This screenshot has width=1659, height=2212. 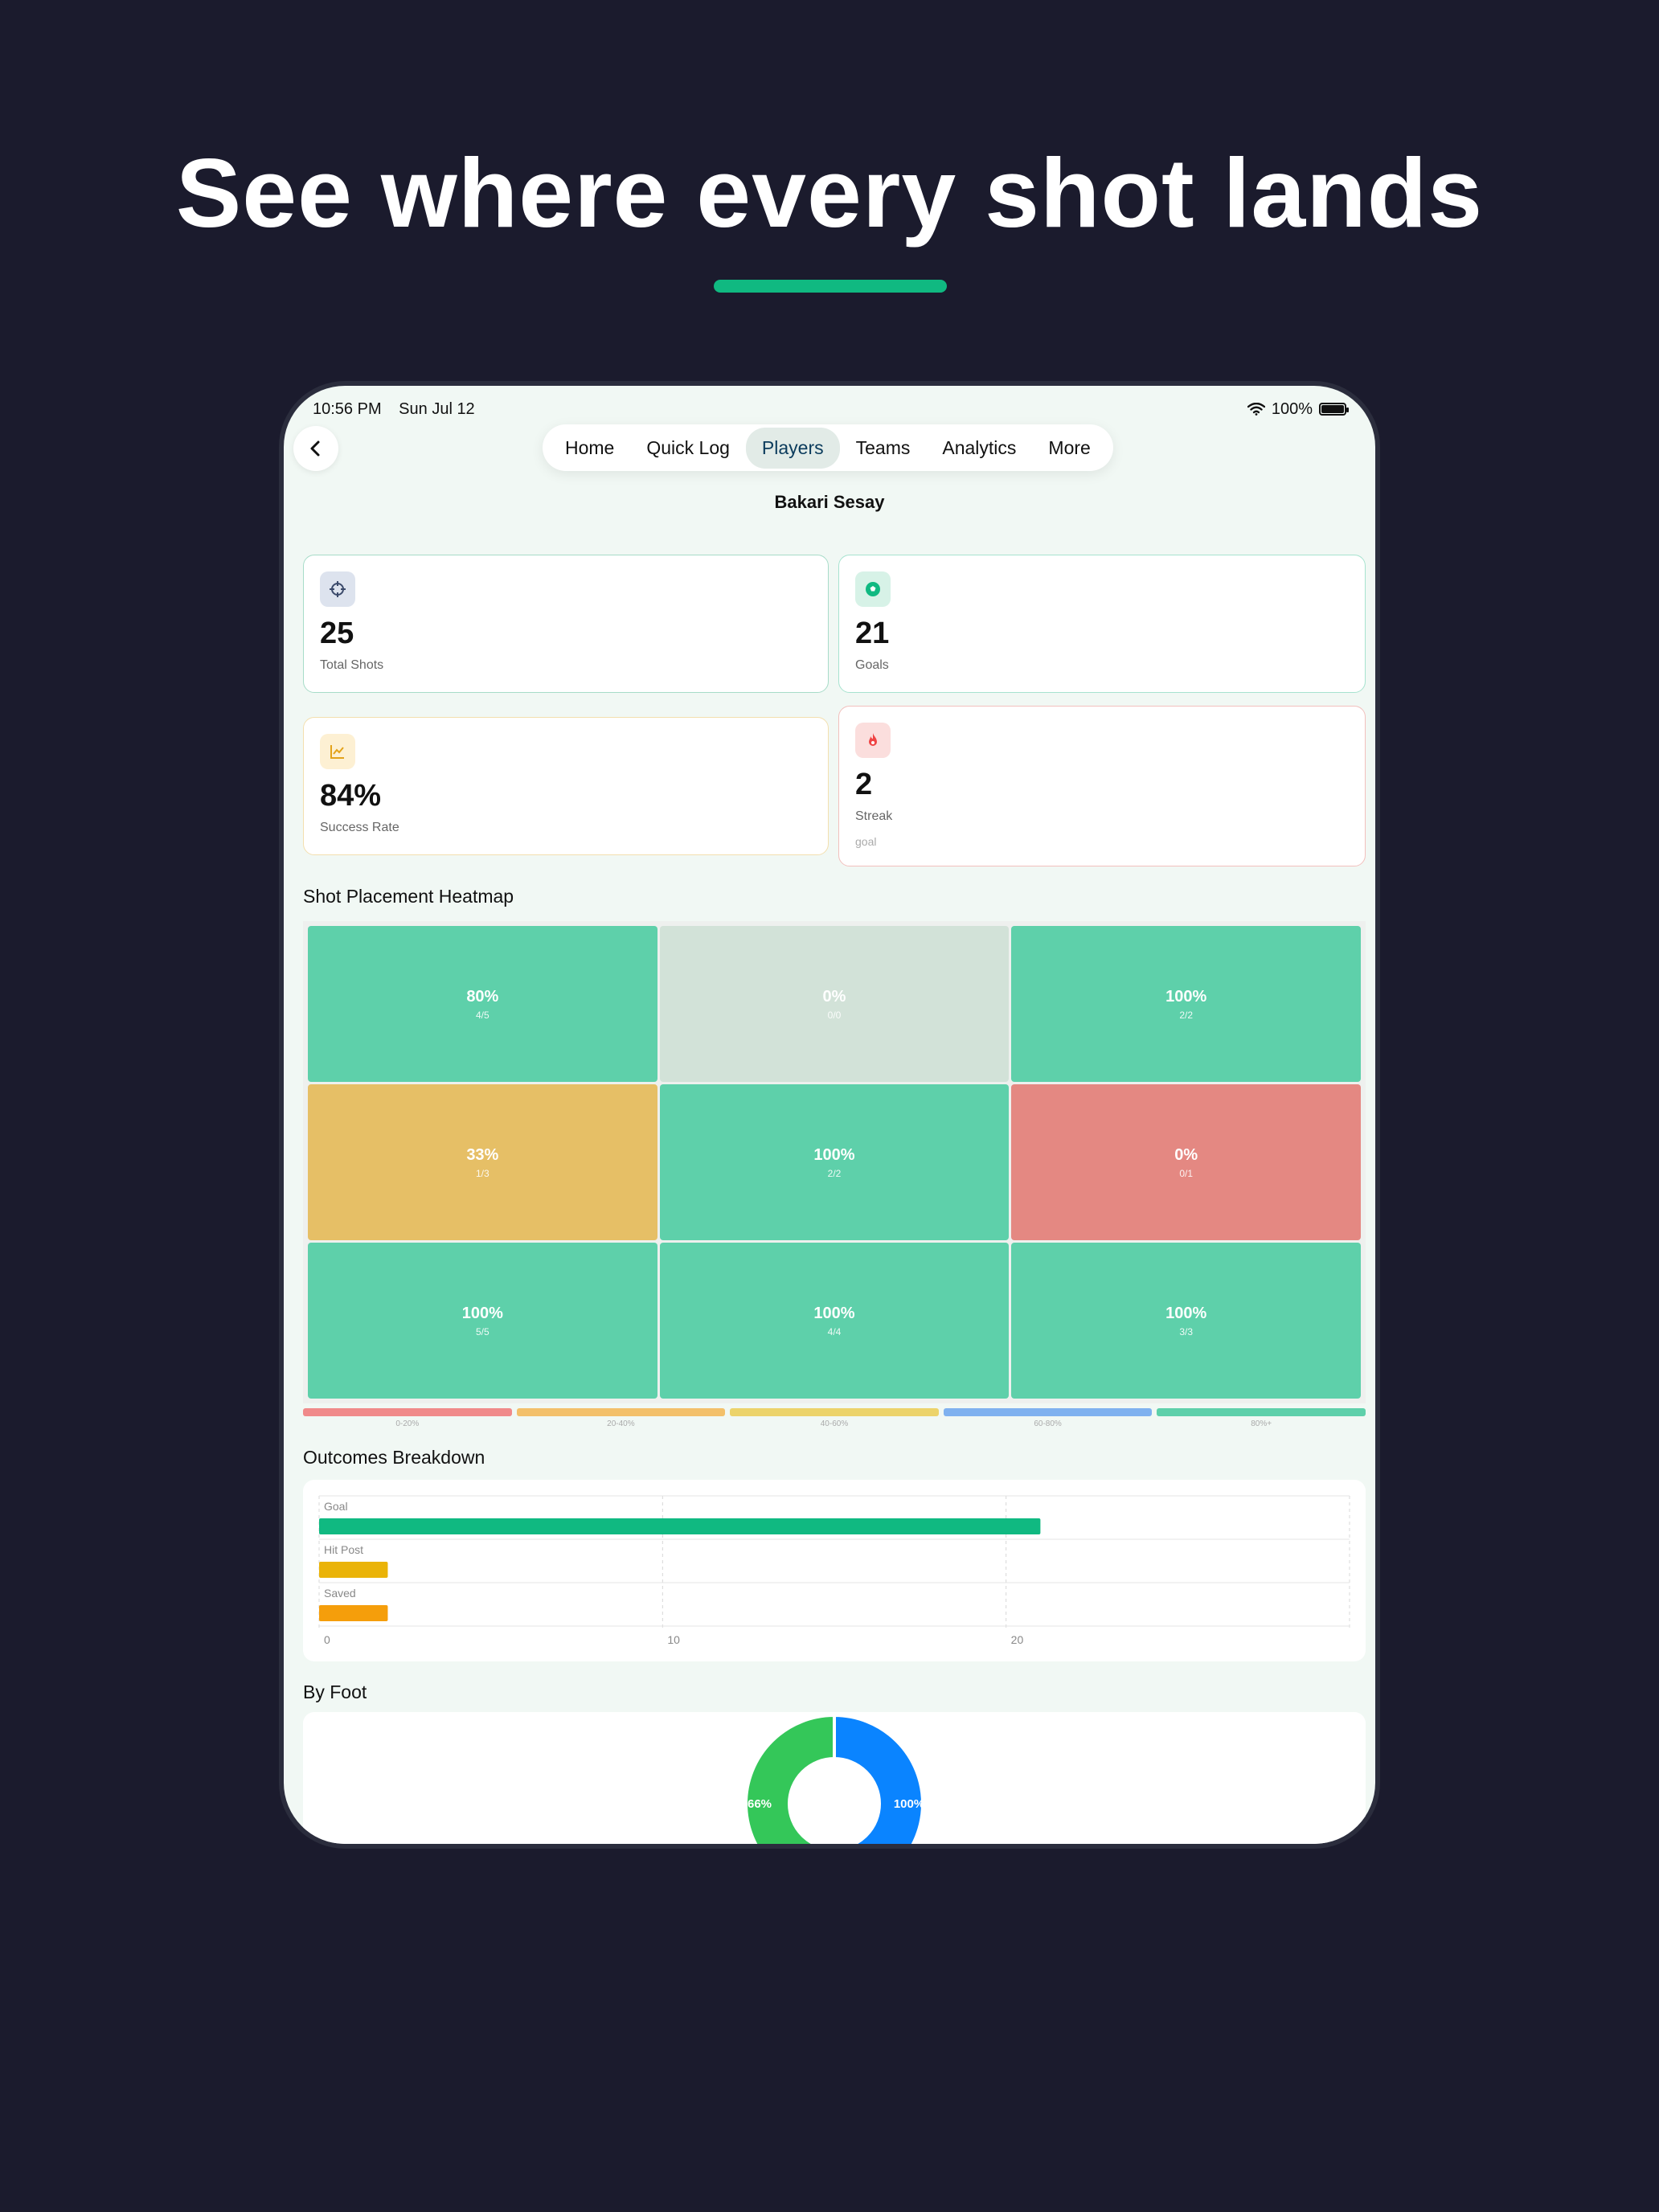 What do you see at coordinates (834, 1015) in the screenshot?
I see `heatmap-cell-count: 0/0` at bounding box center [834, 1015].